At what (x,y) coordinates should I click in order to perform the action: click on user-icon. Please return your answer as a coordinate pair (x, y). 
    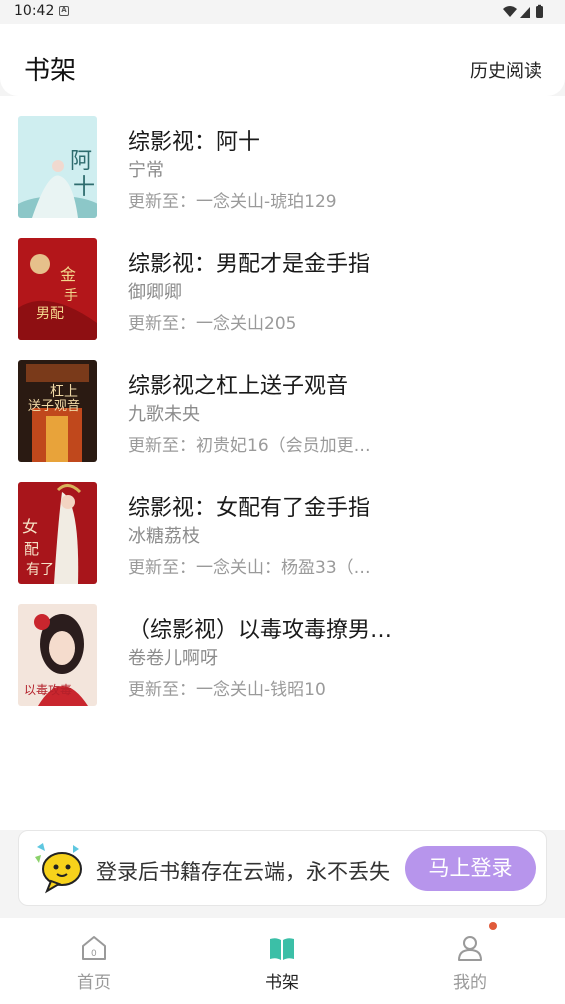
    Looking at the image, I should click on (470, 948).